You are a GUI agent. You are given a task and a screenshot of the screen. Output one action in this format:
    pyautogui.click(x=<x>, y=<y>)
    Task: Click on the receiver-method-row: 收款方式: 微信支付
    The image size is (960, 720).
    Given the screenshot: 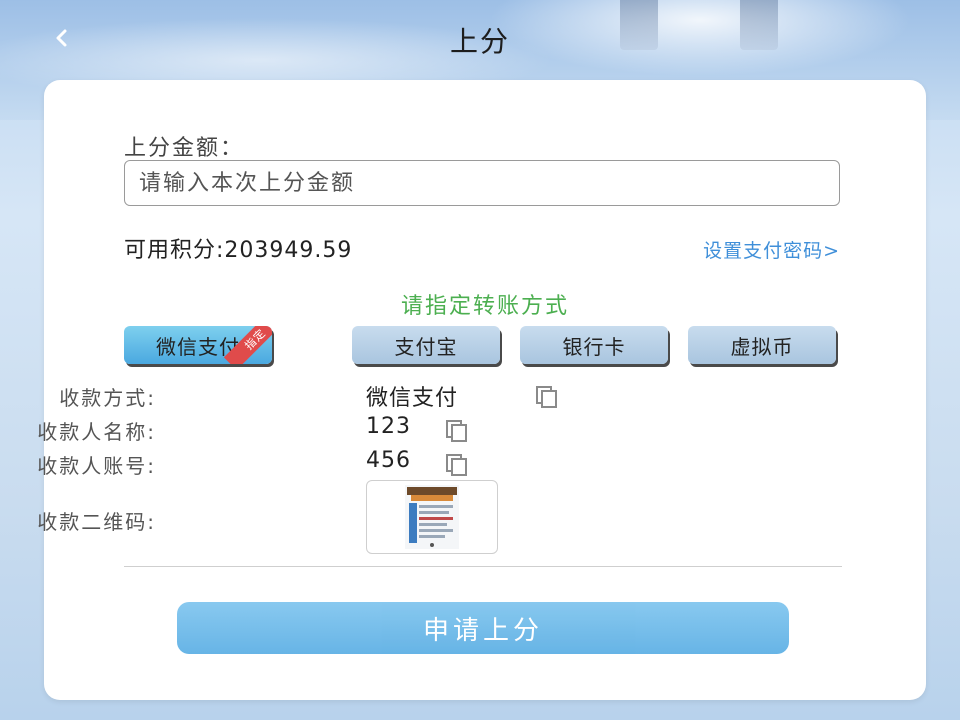 What is the action you would take?
    pyautogui.click(x=394, y=397)
    